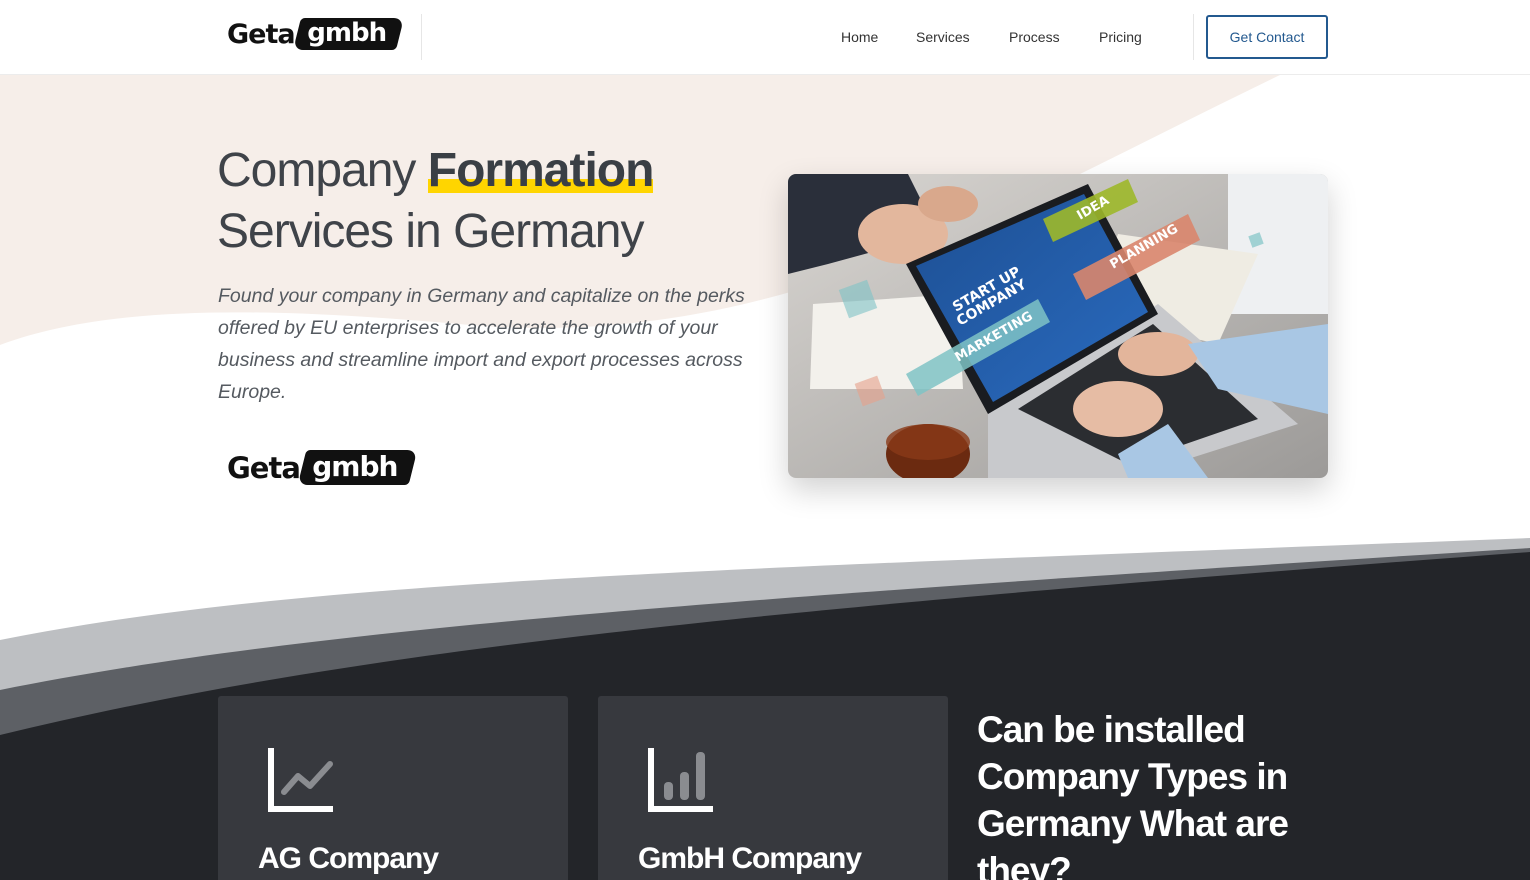 This screenshot has width=1530, height=880. What do you see at coordinates (430, 231) in the screenshot?
I see `hero-title-line2: Services in Germany` at bounding box center [430, 231].